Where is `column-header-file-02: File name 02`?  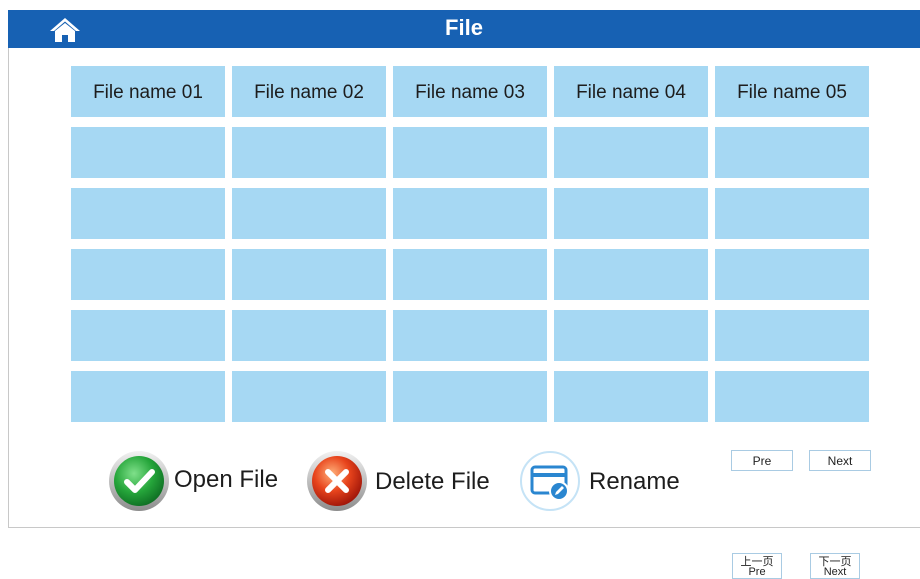 column-header-file-02: File name 02 is located at coordinates (309, 91).